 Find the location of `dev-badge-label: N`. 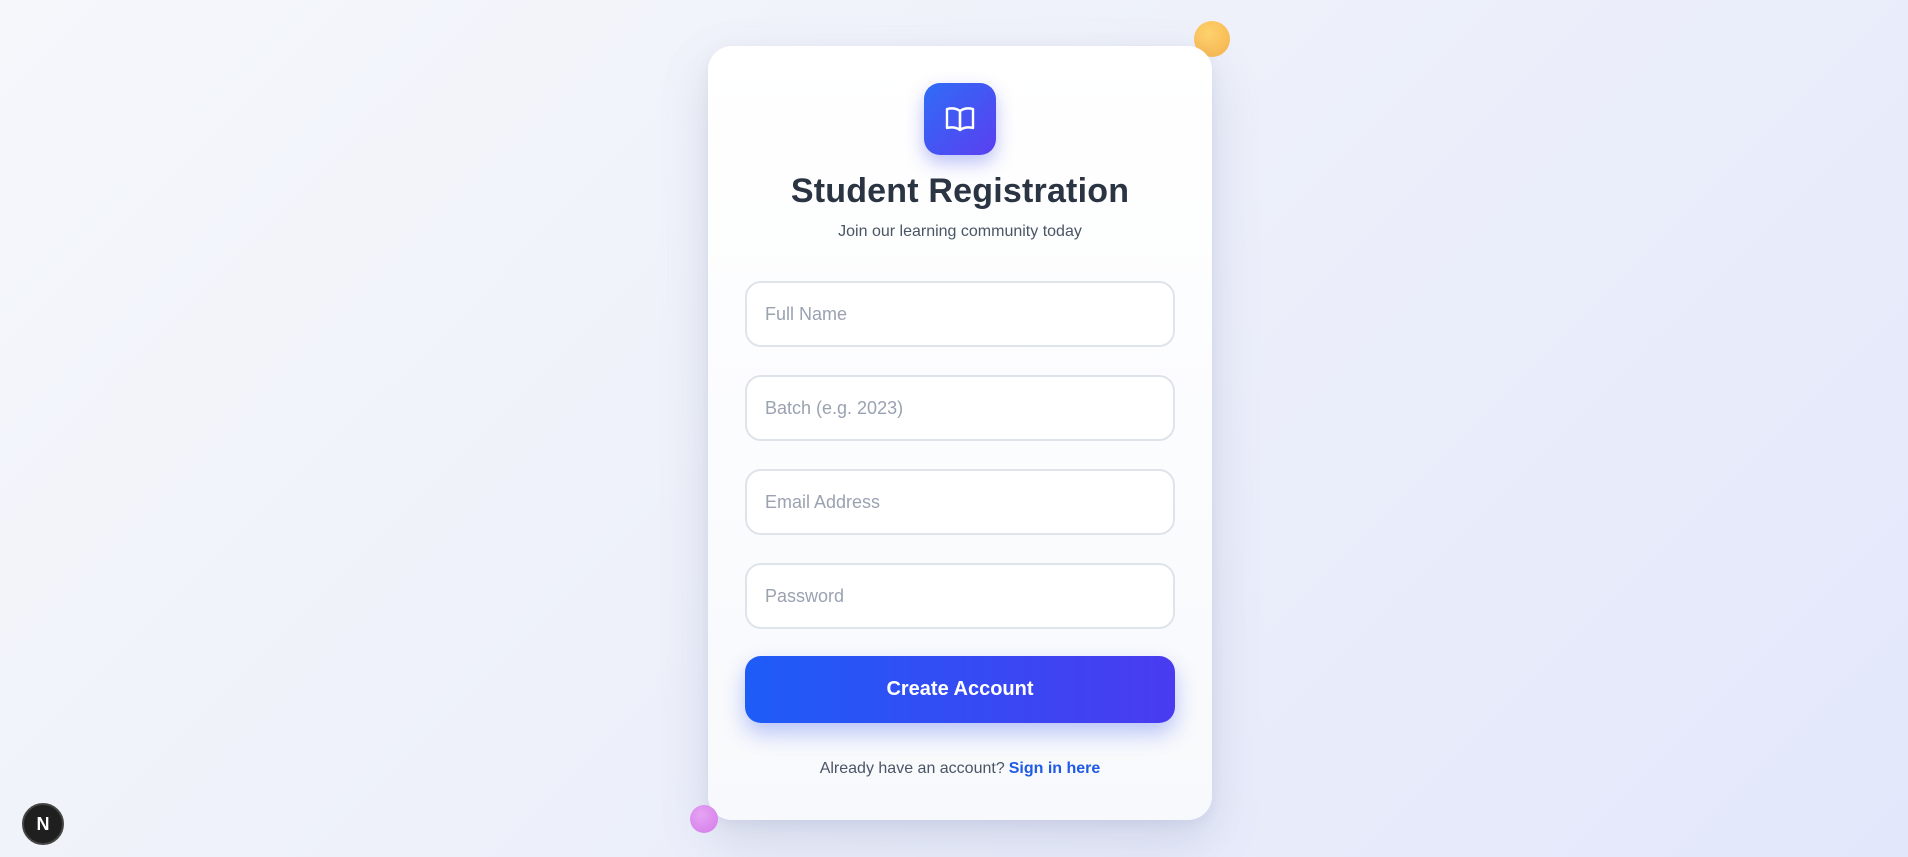

dev-badge-label: N is located at coordinates (43, 823).